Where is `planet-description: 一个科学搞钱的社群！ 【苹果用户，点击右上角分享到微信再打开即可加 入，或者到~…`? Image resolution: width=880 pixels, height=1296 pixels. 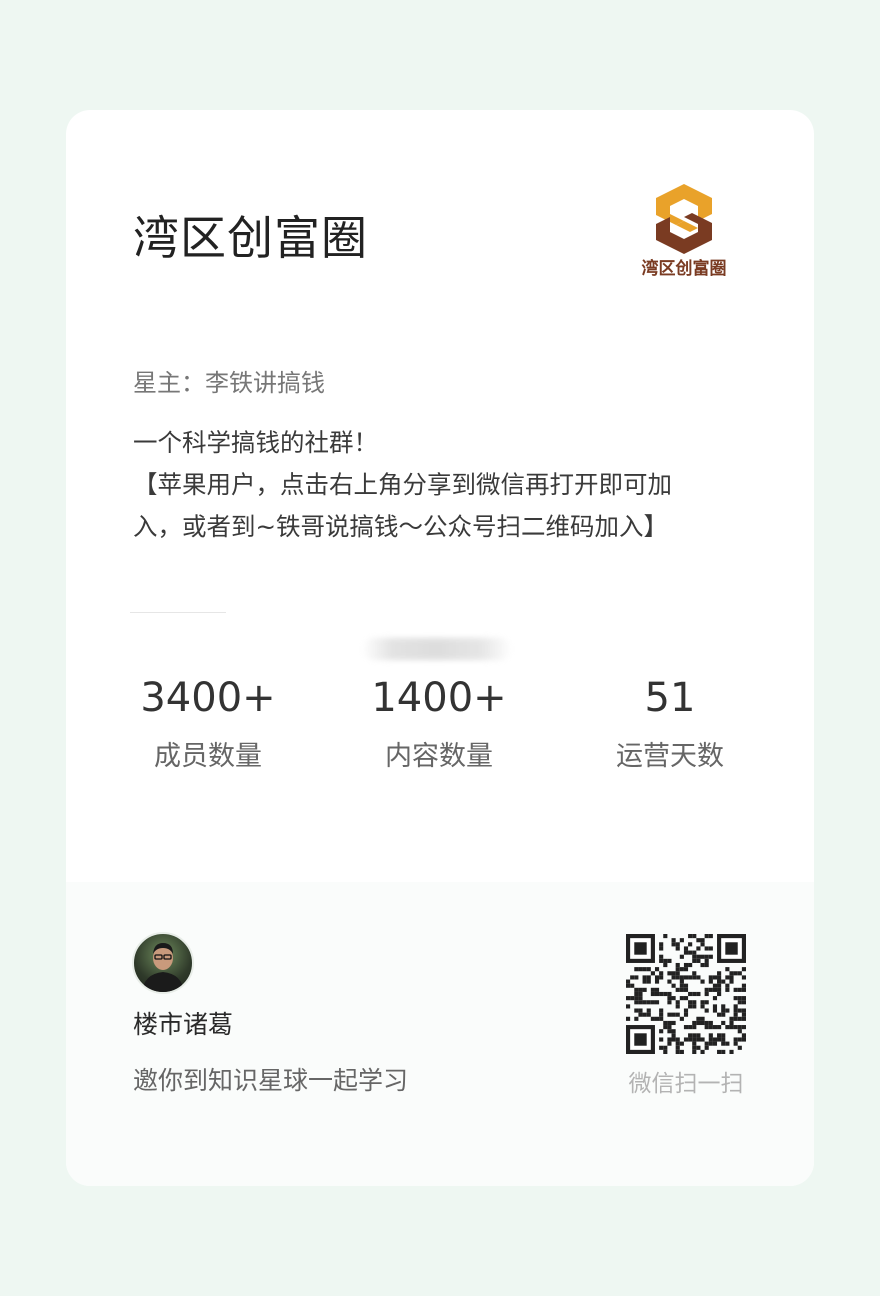
planet-description: 一个科学搞钱的社群！ 【苹果用户，点击右上角分享到微信再打开即可加 入，或者到~… is located at coordinates (448, 485).